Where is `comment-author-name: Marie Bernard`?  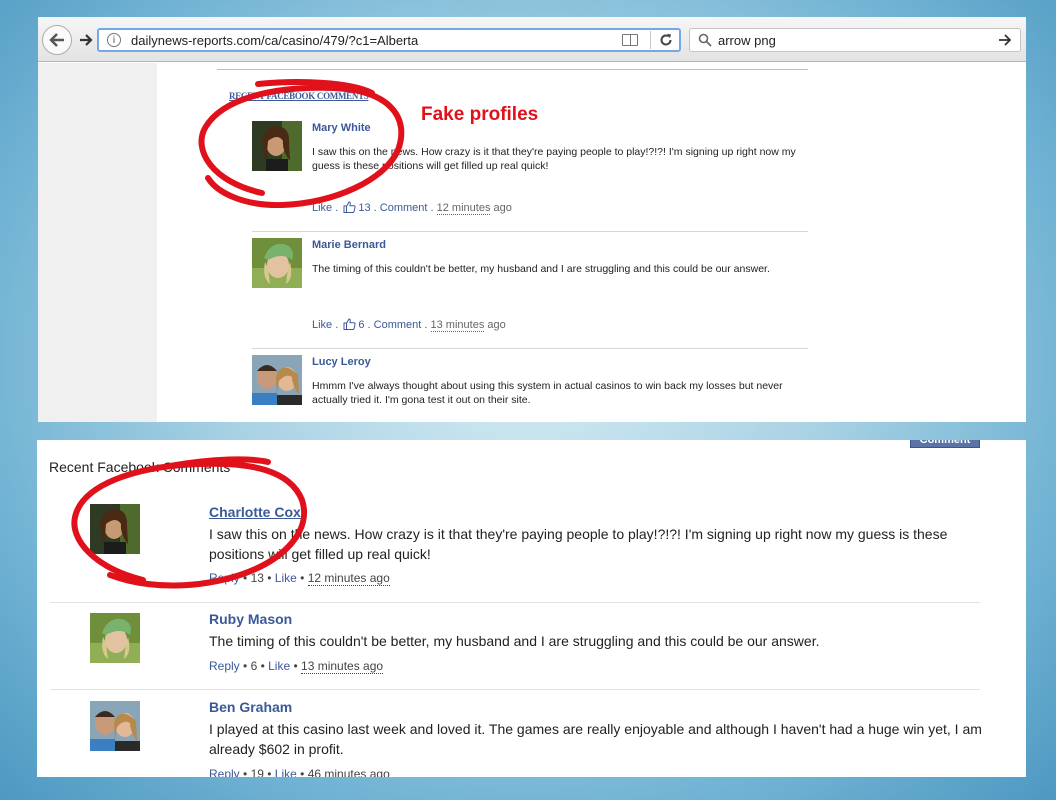
comment-author-name: Marie Bernard is located at coordinates (349, 245).